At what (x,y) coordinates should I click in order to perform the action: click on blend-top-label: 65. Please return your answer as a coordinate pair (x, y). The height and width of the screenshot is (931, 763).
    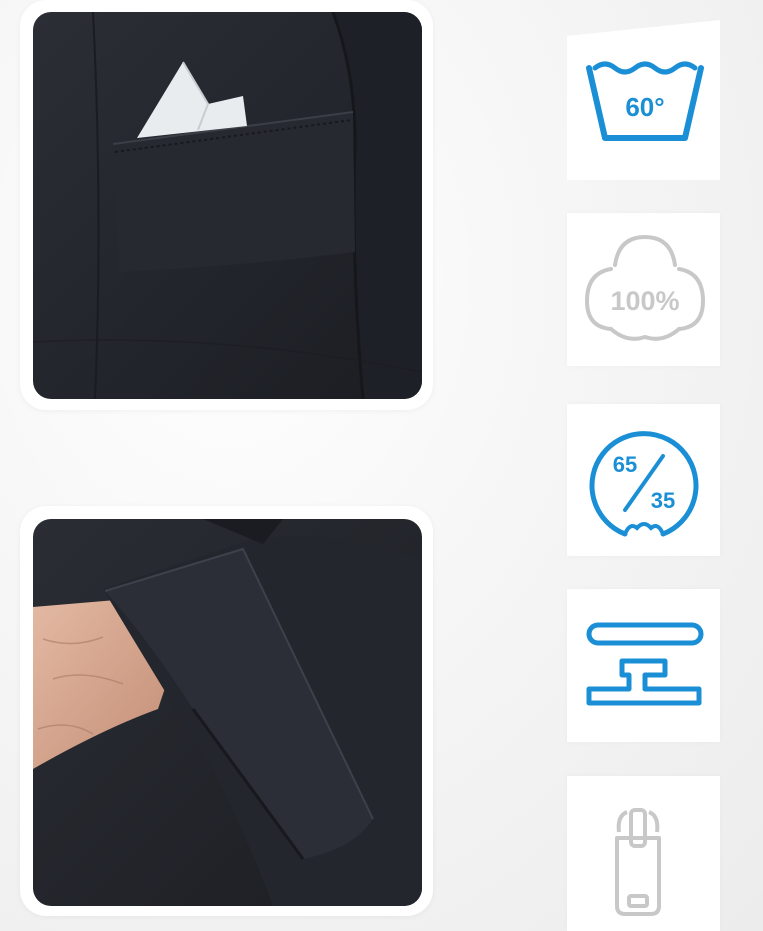
    Looking at the image, I should click on (625, 464).